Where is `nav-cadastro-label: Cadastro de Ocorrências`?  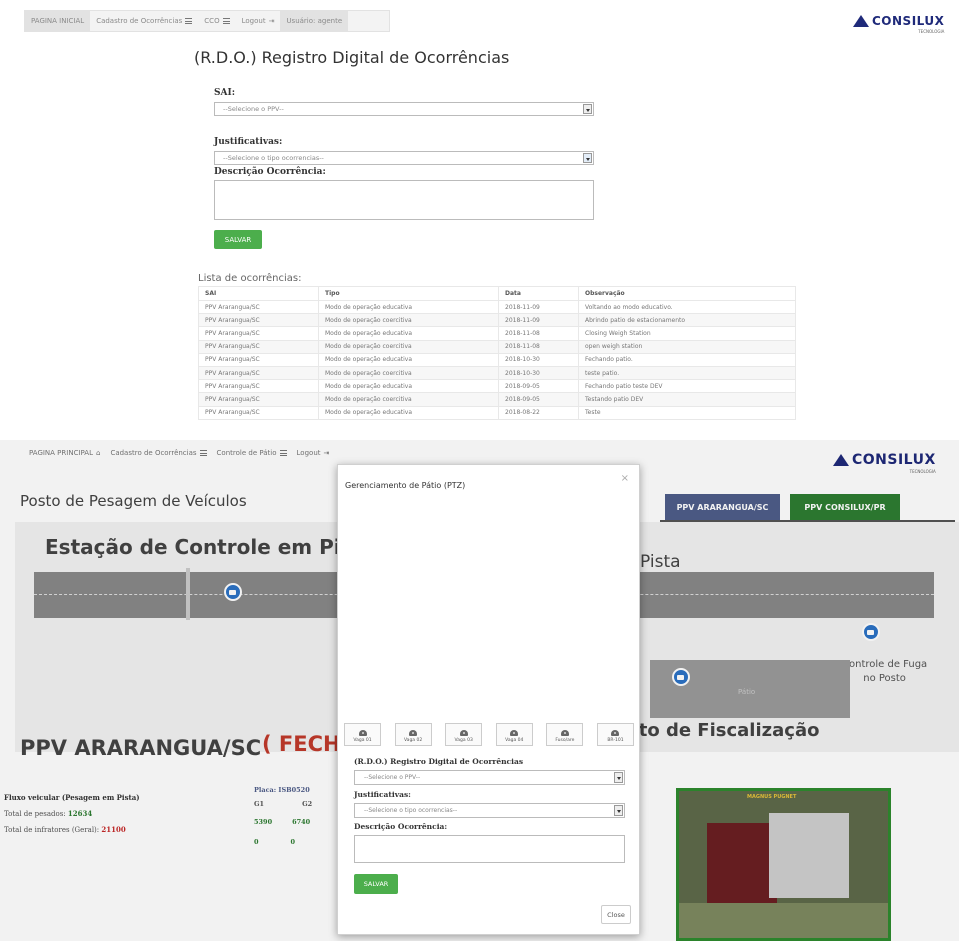
nav-cadastro-label: Cadastro de Ocorrências is located at coordinates (139, 21).